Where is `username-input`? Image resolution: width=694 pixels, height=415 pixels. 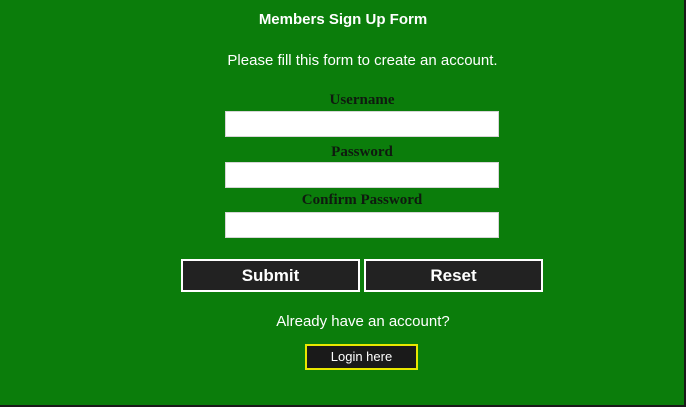 username-input is located at coordinates (362, 124).